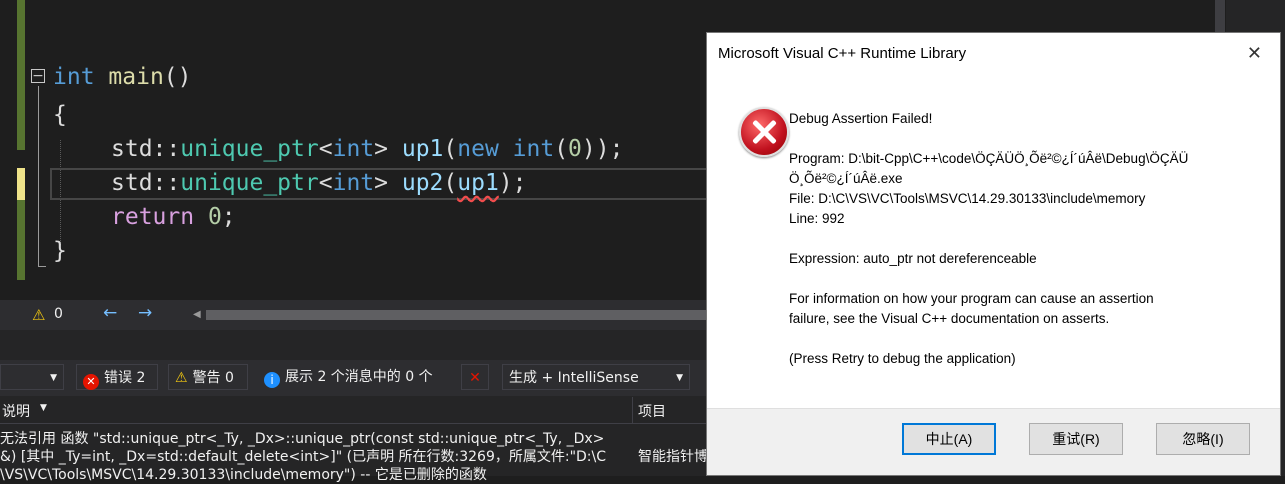  I want to click on error-icon, so click(764, 132).